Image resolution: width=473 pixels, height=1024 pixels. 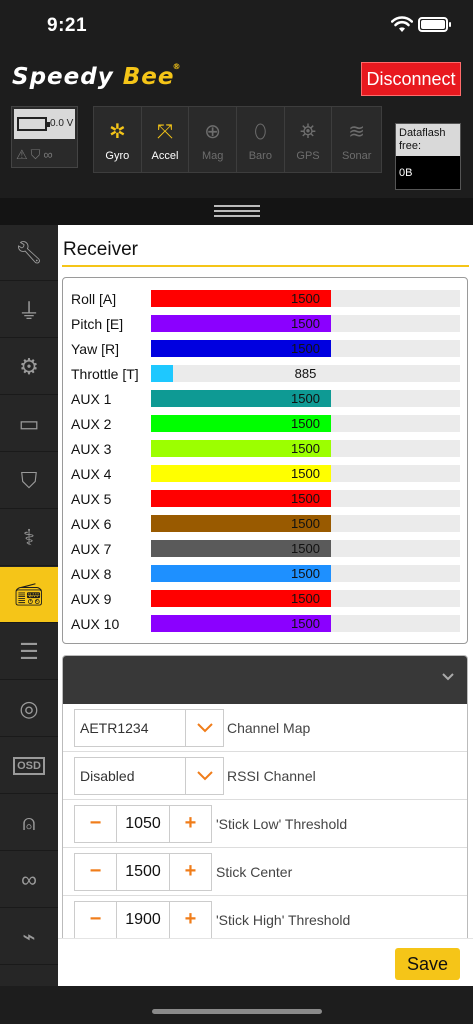 I want to click on sidebar-item-setup: 🔧︎, so click(x=29, y=253).